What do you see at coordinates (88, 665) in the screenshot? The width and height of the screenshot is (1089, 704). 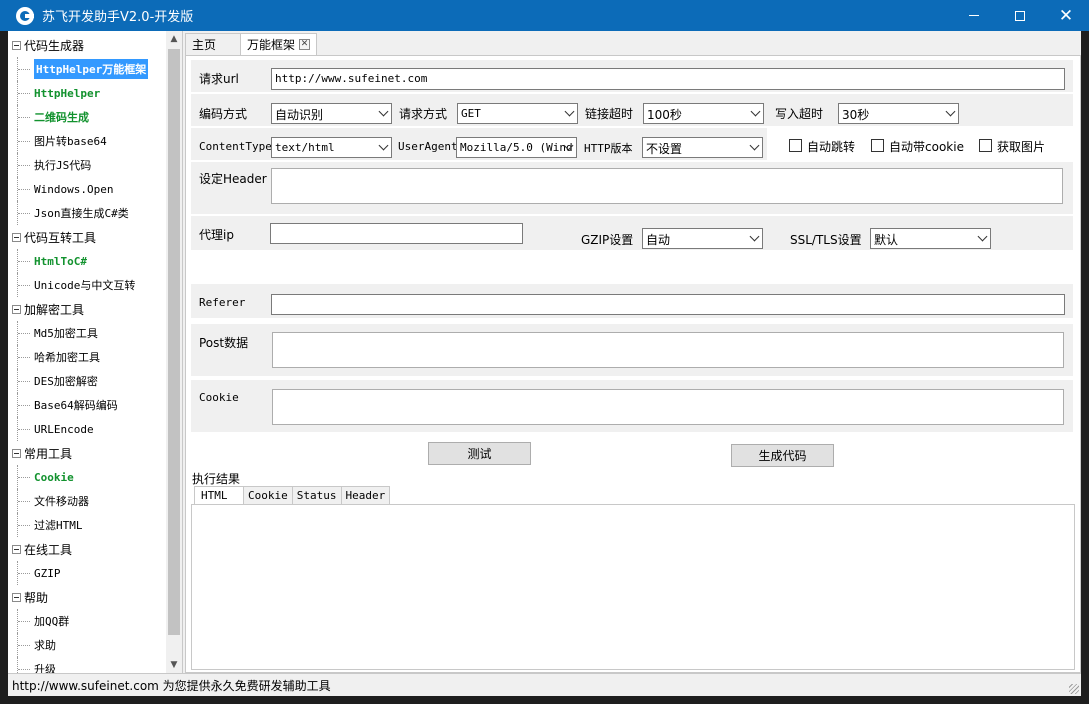 I see `tree-item: 升级` at bounding box center [88, 665].